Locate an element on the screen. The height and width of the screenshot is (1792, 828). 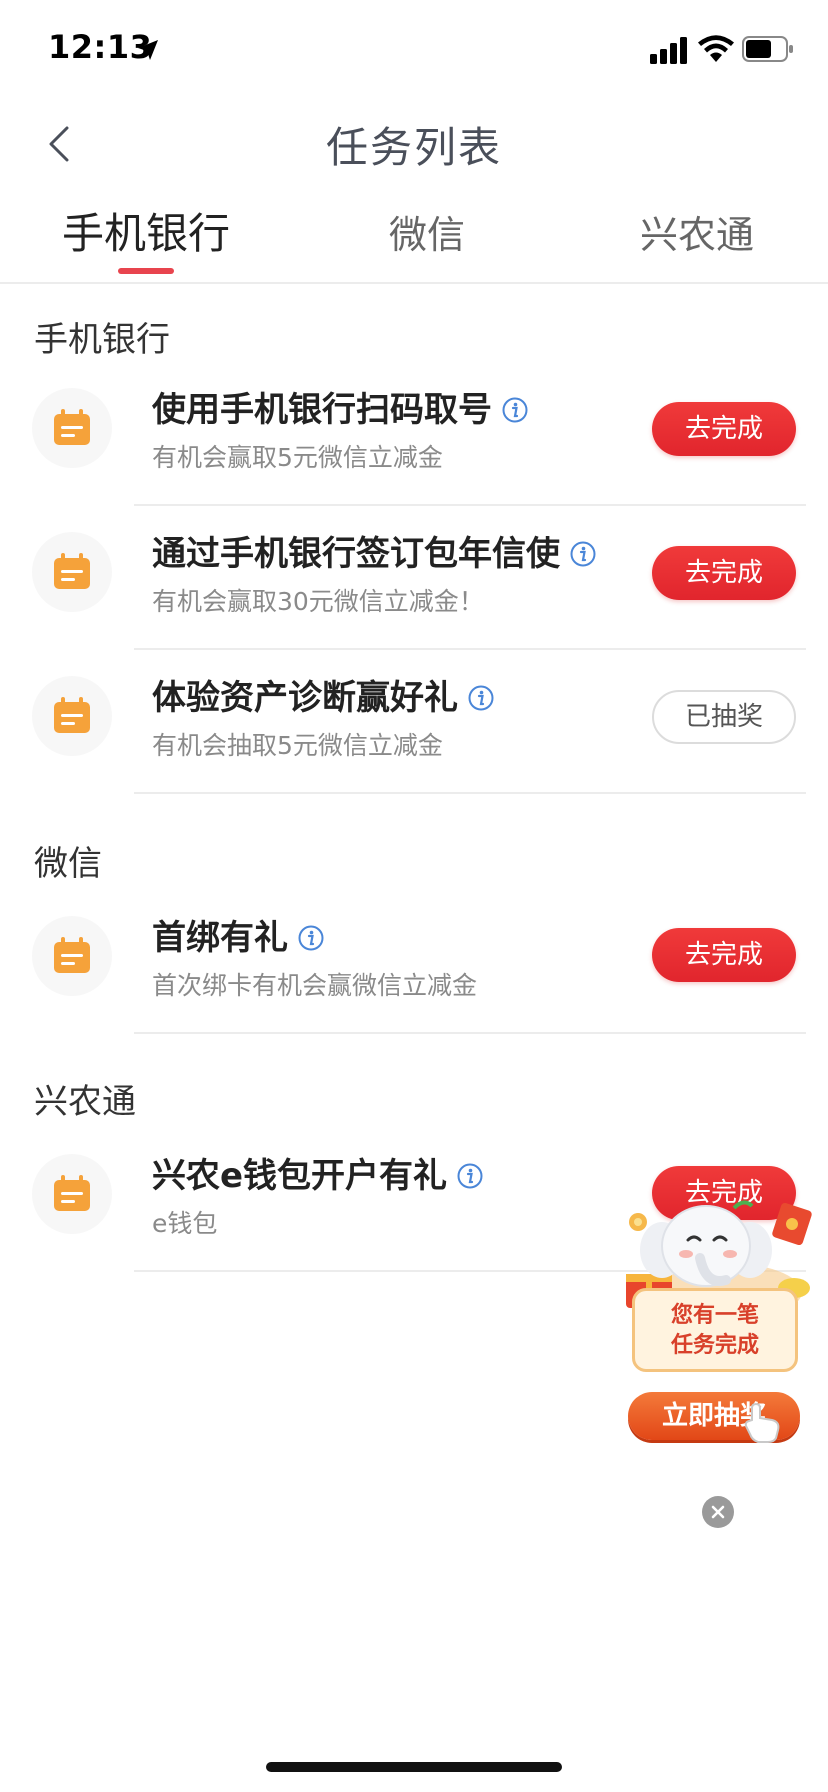
promo-line-1: 您有一笔 is located at coordinates (714, 1315).